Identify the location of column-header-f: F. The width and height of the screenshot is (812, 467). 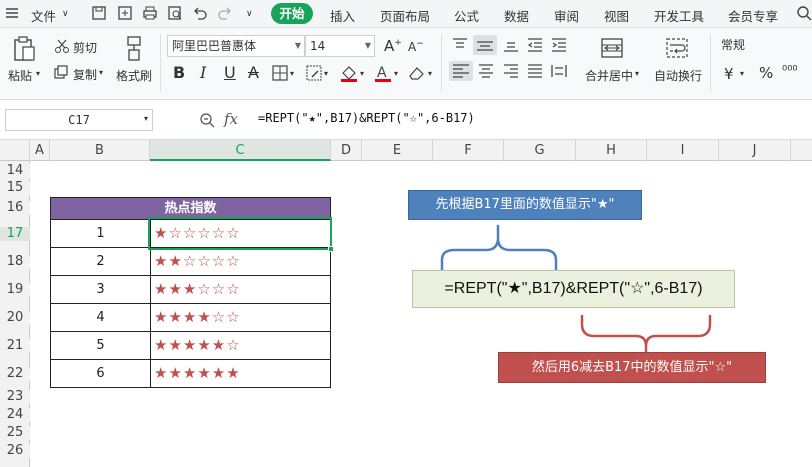
(468, 150).